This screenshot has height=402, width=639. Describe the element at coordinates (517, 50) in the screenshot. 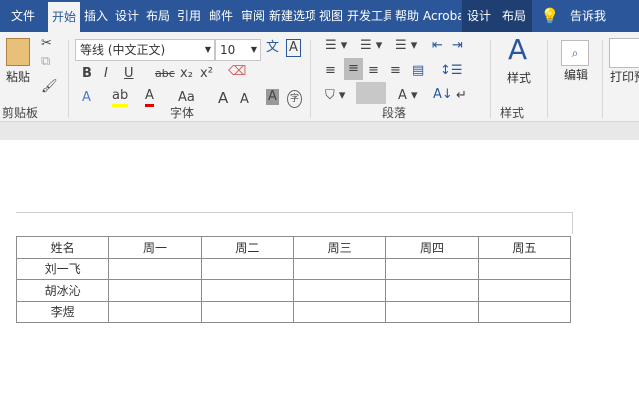

I see `styles-icon: A` at that location.